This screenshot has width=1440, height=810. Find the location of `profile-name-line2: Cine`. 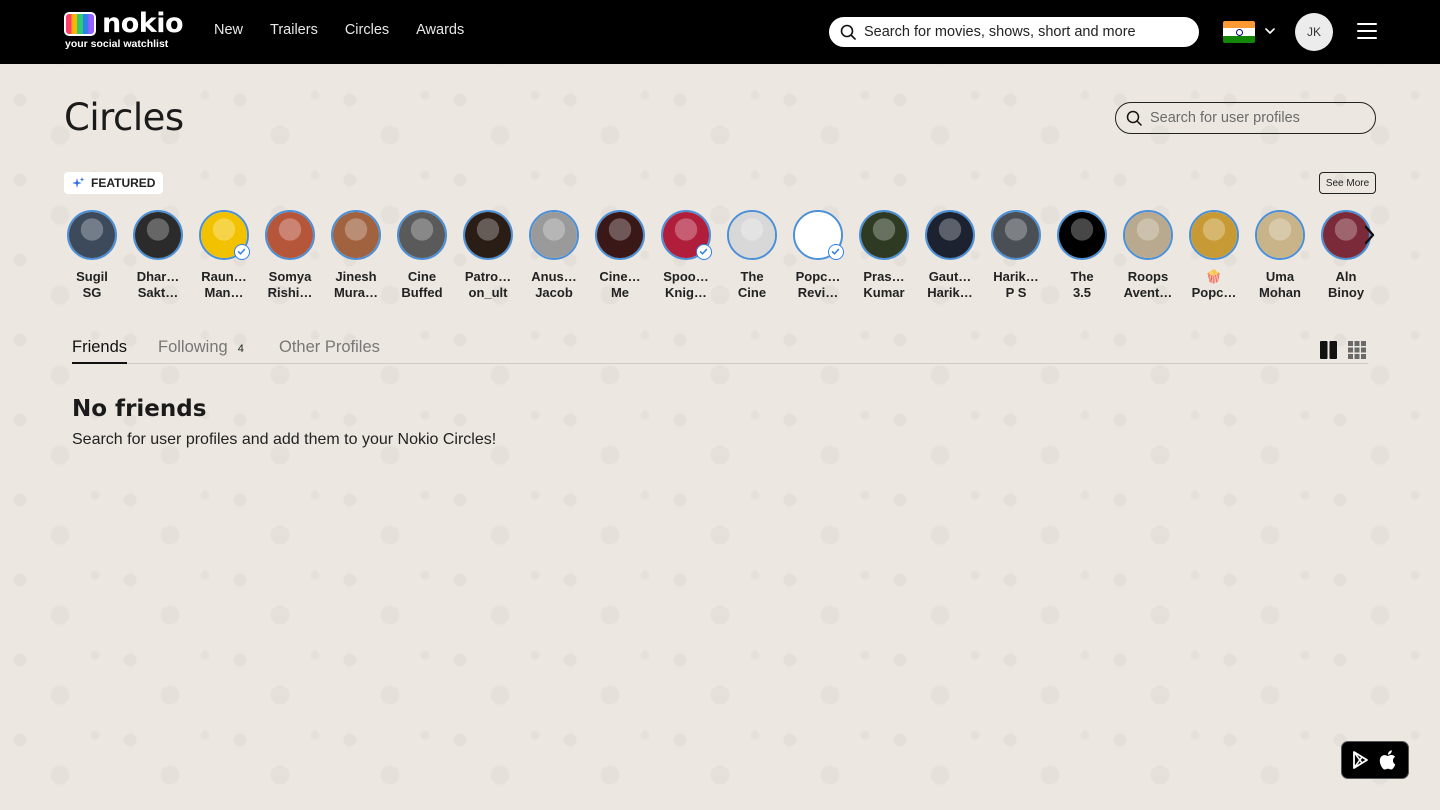

profile-name-line2: Cine is located at coordinates (752, 292).